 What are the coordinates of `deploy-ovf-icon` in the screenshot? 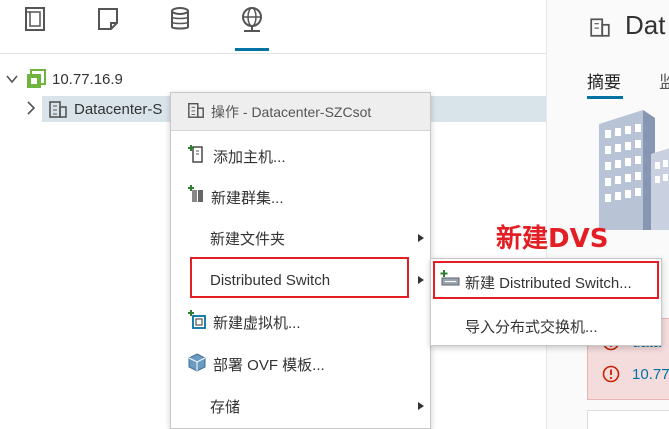 It's located at (200, 364).